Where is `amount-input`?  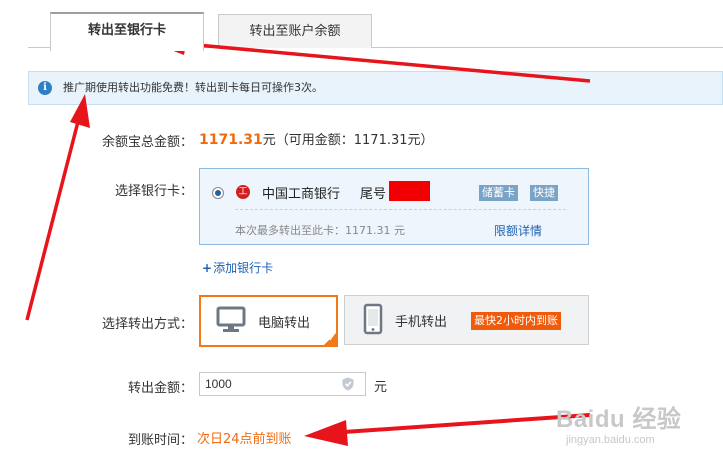 amount-input is located at coordinates (282, 384).